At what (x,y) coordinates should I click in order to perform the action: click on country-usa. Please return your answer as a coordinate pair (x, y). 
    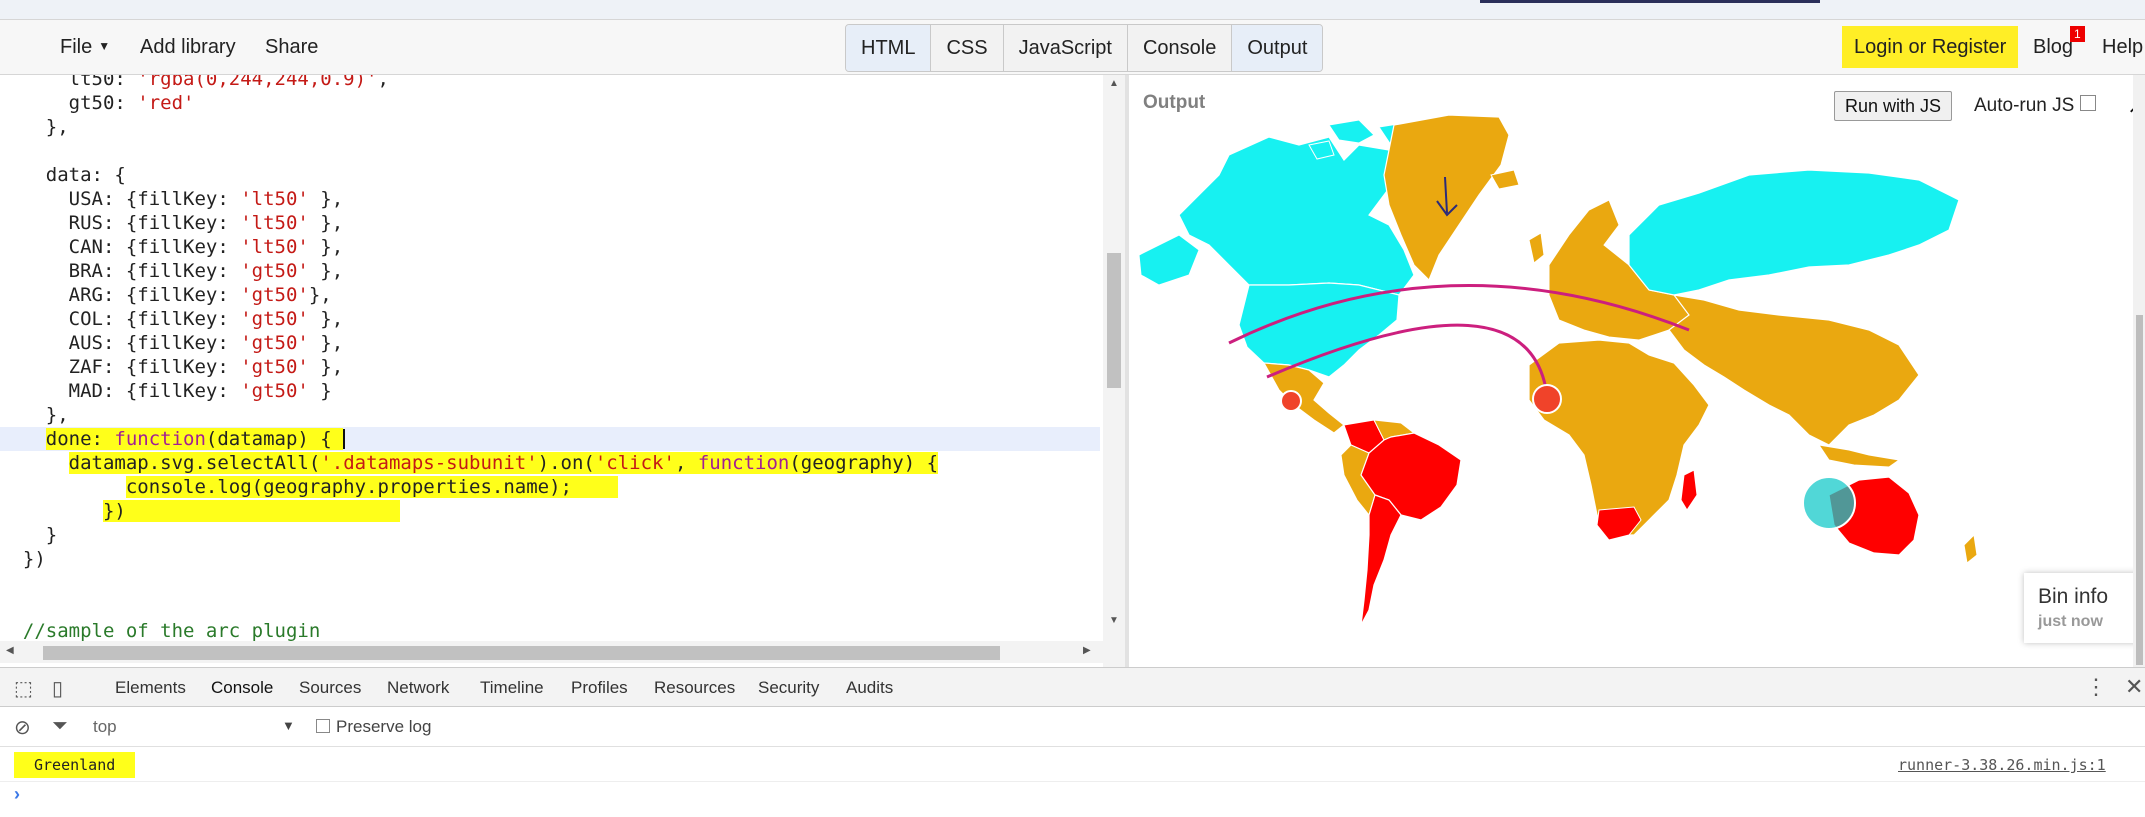
    Looking at the image, I should click on (1319, 330).